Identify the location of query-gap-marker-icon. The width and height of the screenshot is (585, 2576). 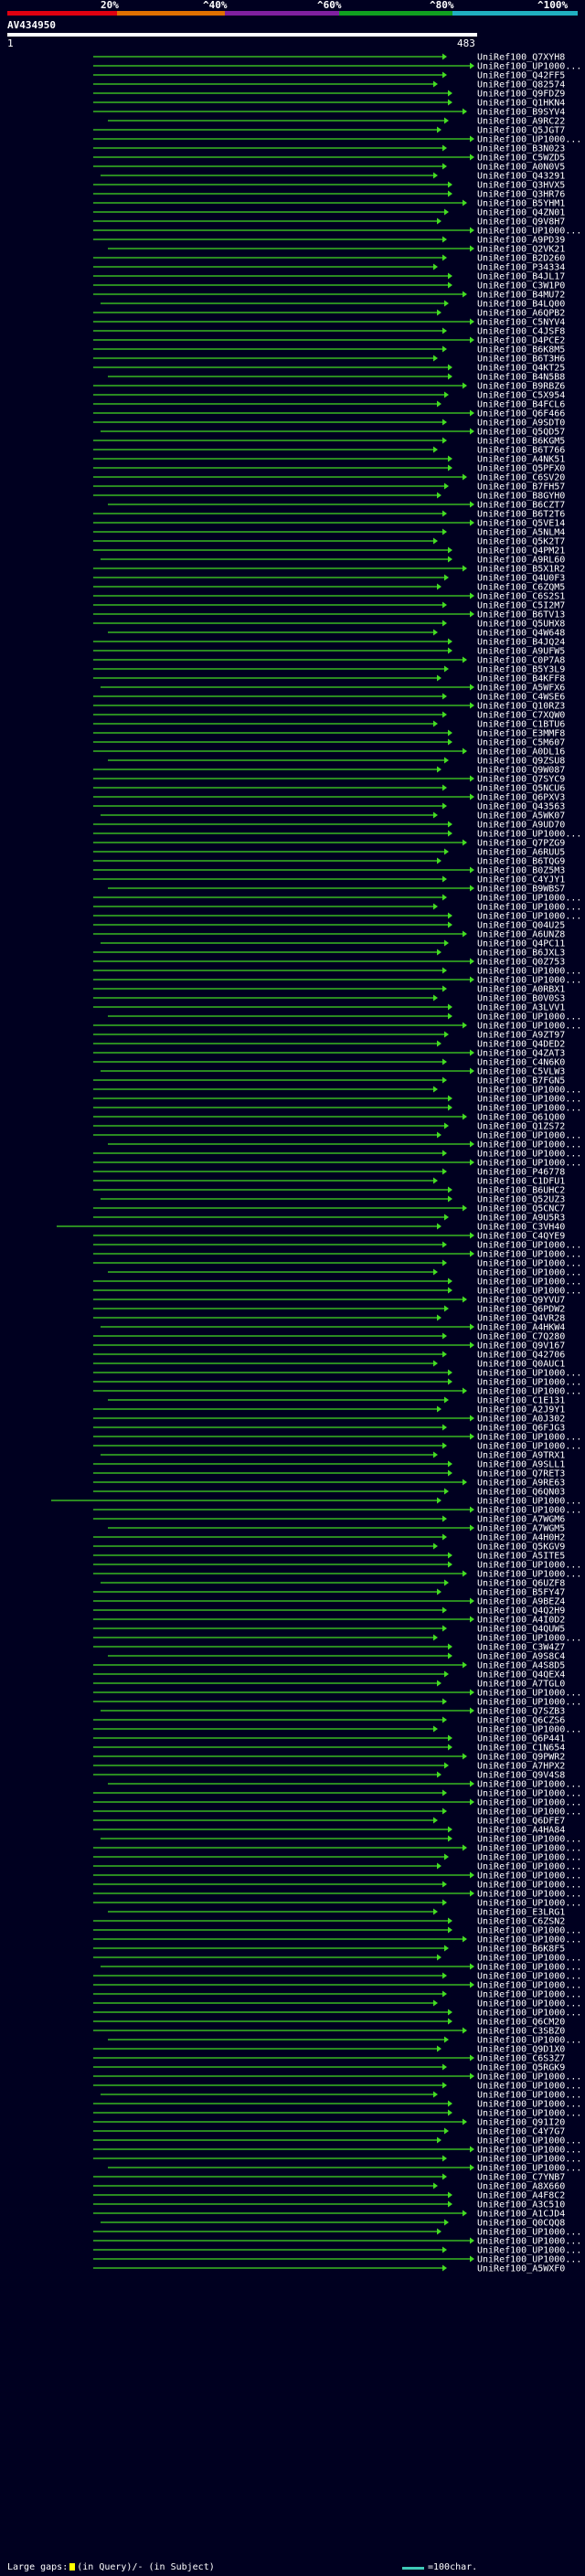
(72, 2567).